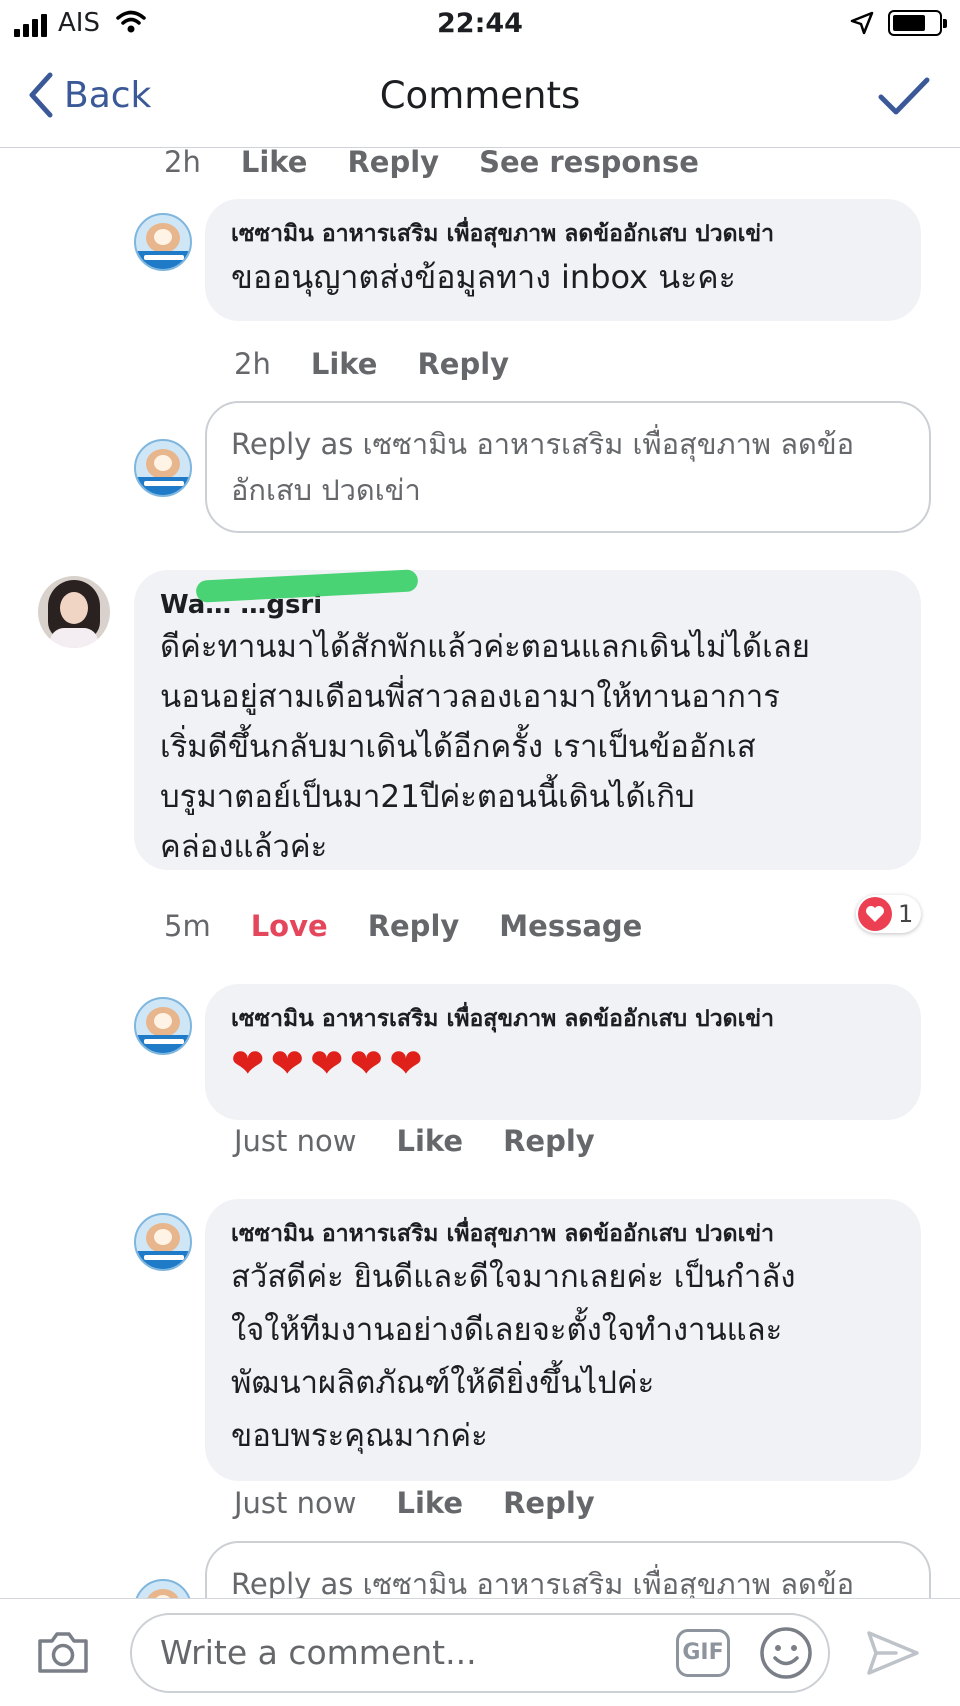 Image resolution: width=960 pixels, height=1706 pixels. What do you see at coordinates (326, 490) in the screenshot?
I see `reply-as-line2: อักเสบ ปวดเข่า` at bounding box center [326, 490].